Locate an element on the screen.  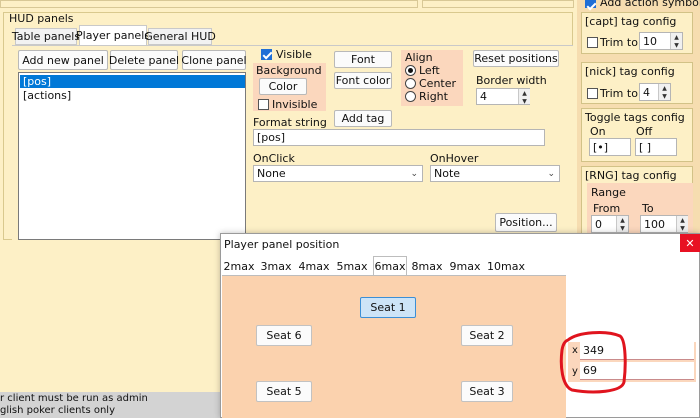
nick-trim-value: 4 is located at coordinates (646, 92).